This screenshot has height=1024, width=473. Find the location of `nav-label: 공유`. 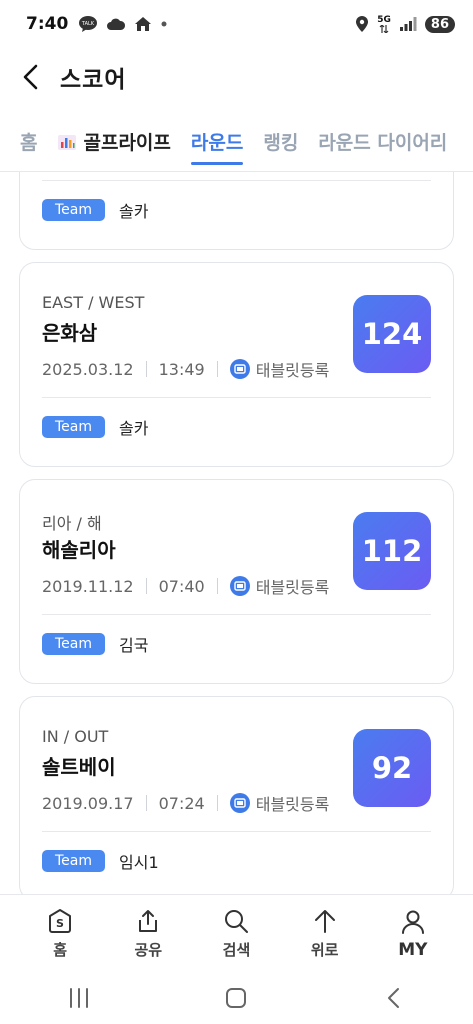

nav-label: 공유 is located at coordinates (148, 950).